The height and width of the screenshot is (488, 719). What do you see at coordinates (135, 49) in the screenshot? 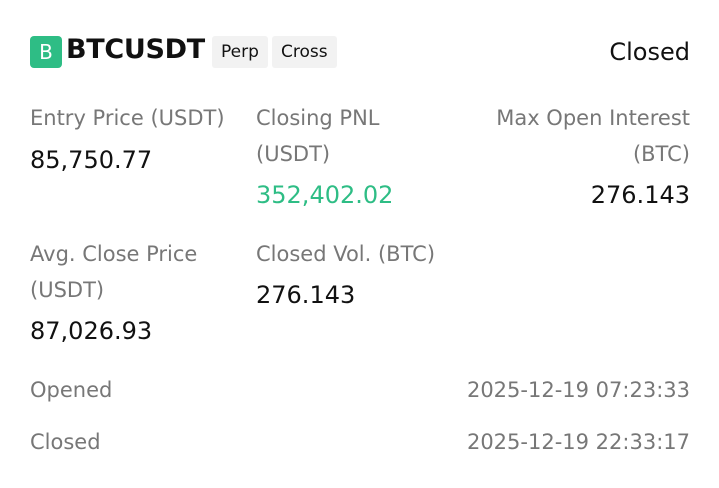
I see `symbol-title: BTCUSDT` at bounding box center [135, 49].